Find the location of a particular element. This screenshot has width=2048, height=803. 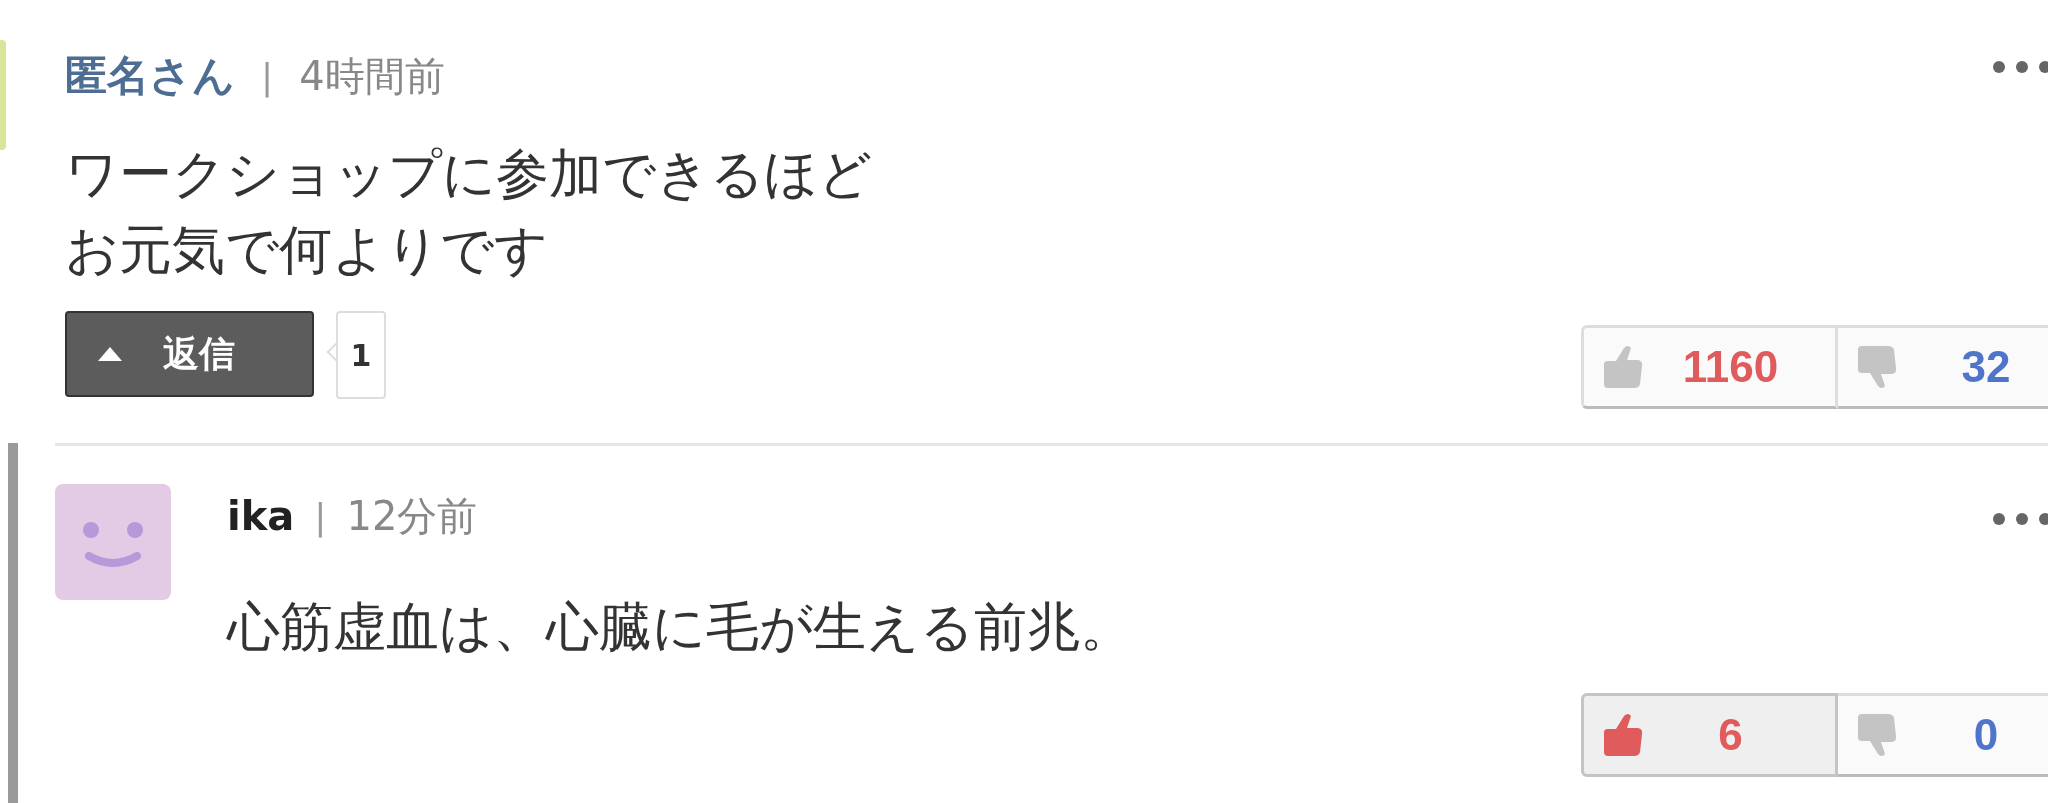

comment-text: ワークショップに参加できるほど is located at coordinates (468, 174).